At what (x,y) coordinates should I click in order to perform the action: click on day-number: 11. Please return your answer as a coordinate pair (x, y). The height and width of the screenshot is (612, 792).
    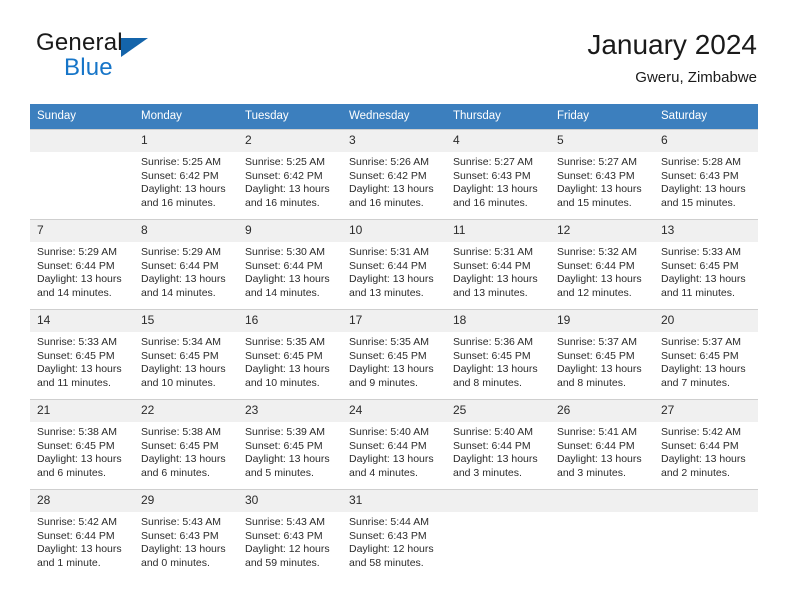
    Looking at the image, I should click on (498, 231).